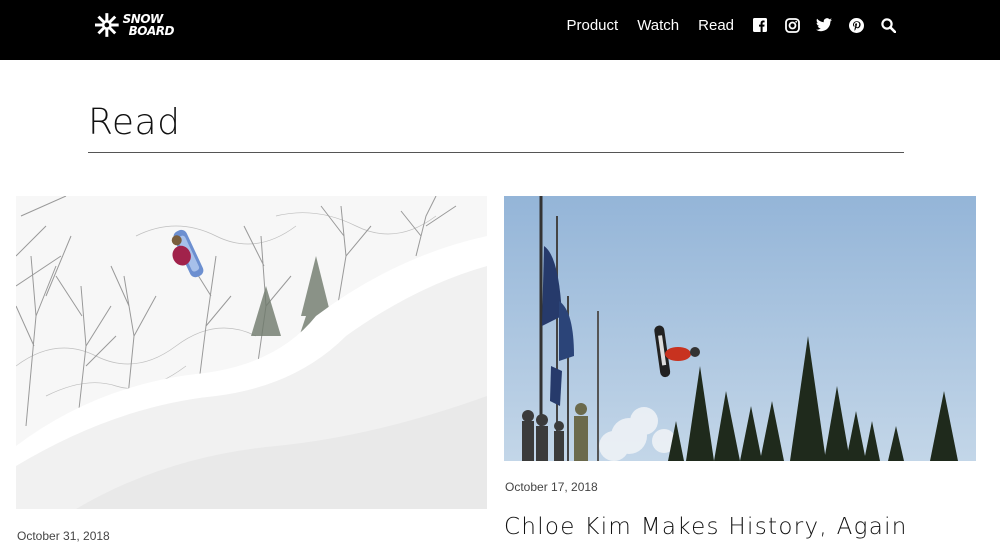 This screenshot has width=1000, height=544. What do you see at coordinates (496, 152) in the screenshot?
I see `title-divider` at bounding box center [496, 152].